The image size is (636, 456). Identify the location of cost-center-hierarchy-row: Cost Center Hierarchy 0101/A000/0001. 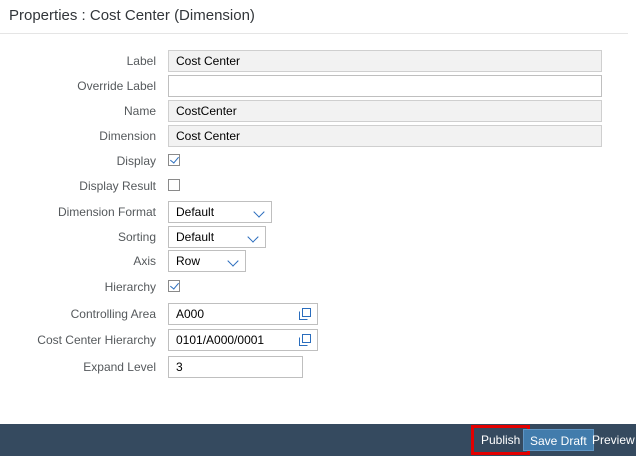
(318, 341).